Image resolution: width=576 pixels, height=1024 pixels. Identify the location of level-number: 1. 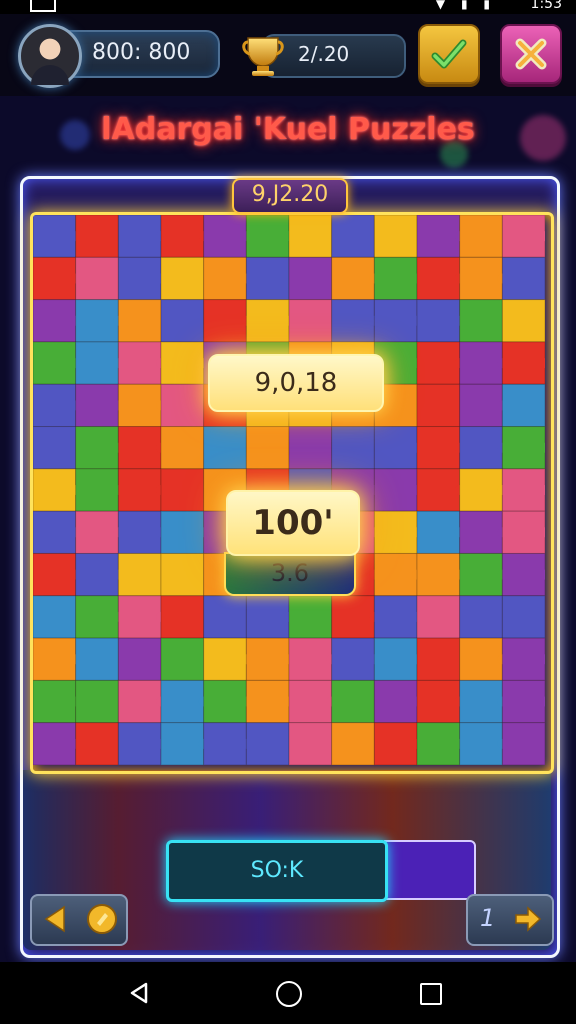
(488, 918).